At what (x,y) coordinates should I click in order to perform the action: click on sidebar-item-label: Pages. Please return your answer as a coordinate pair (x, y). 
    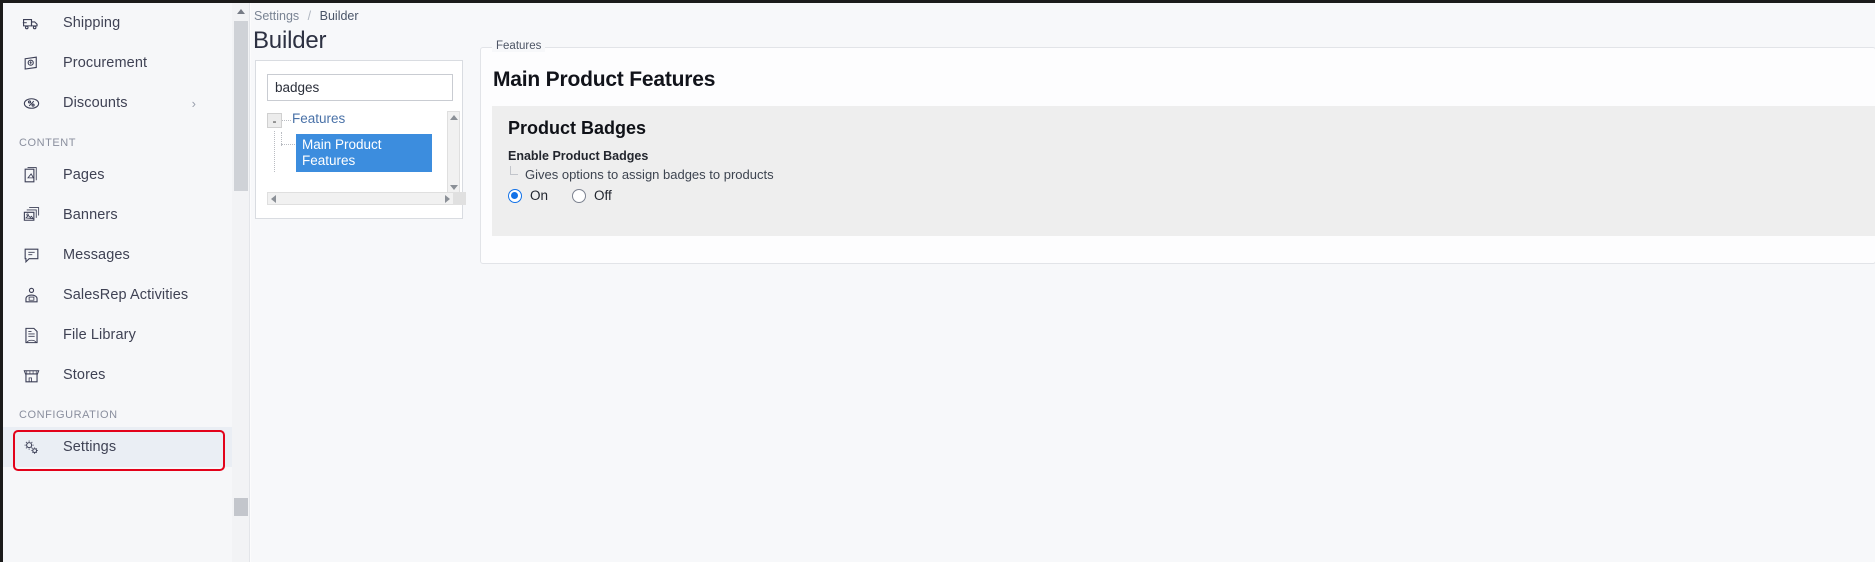
    Looking at the image, I should click on (84, 175).